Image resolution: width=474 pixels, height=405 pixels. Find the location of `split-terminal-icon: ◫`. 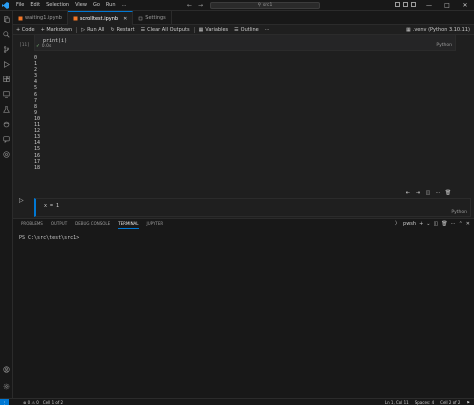

split-terminal-icon: ◫ is located at coordinates (436, 224).